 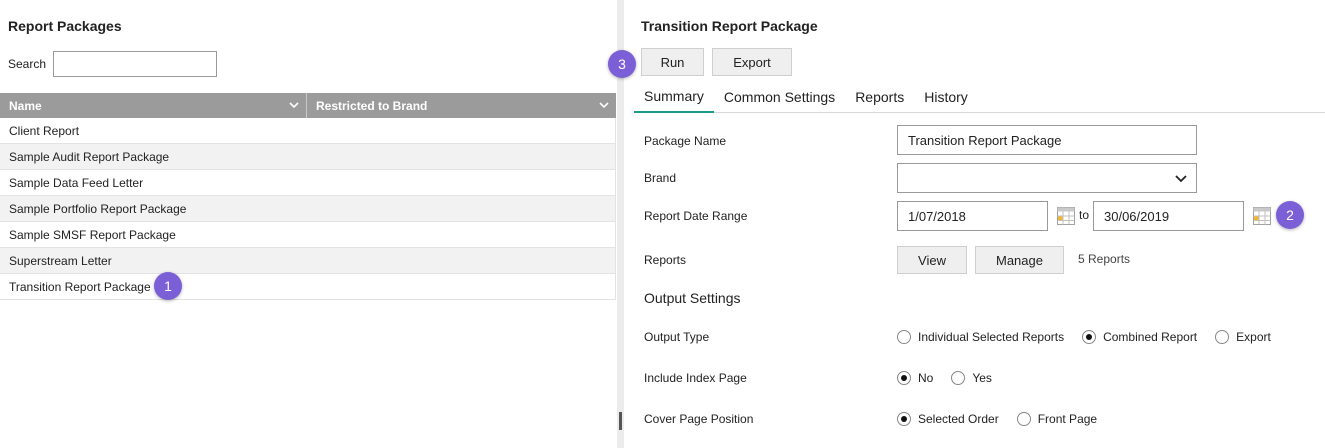 I want to click on date-range-separator: to, so click(x=1084, y=215).